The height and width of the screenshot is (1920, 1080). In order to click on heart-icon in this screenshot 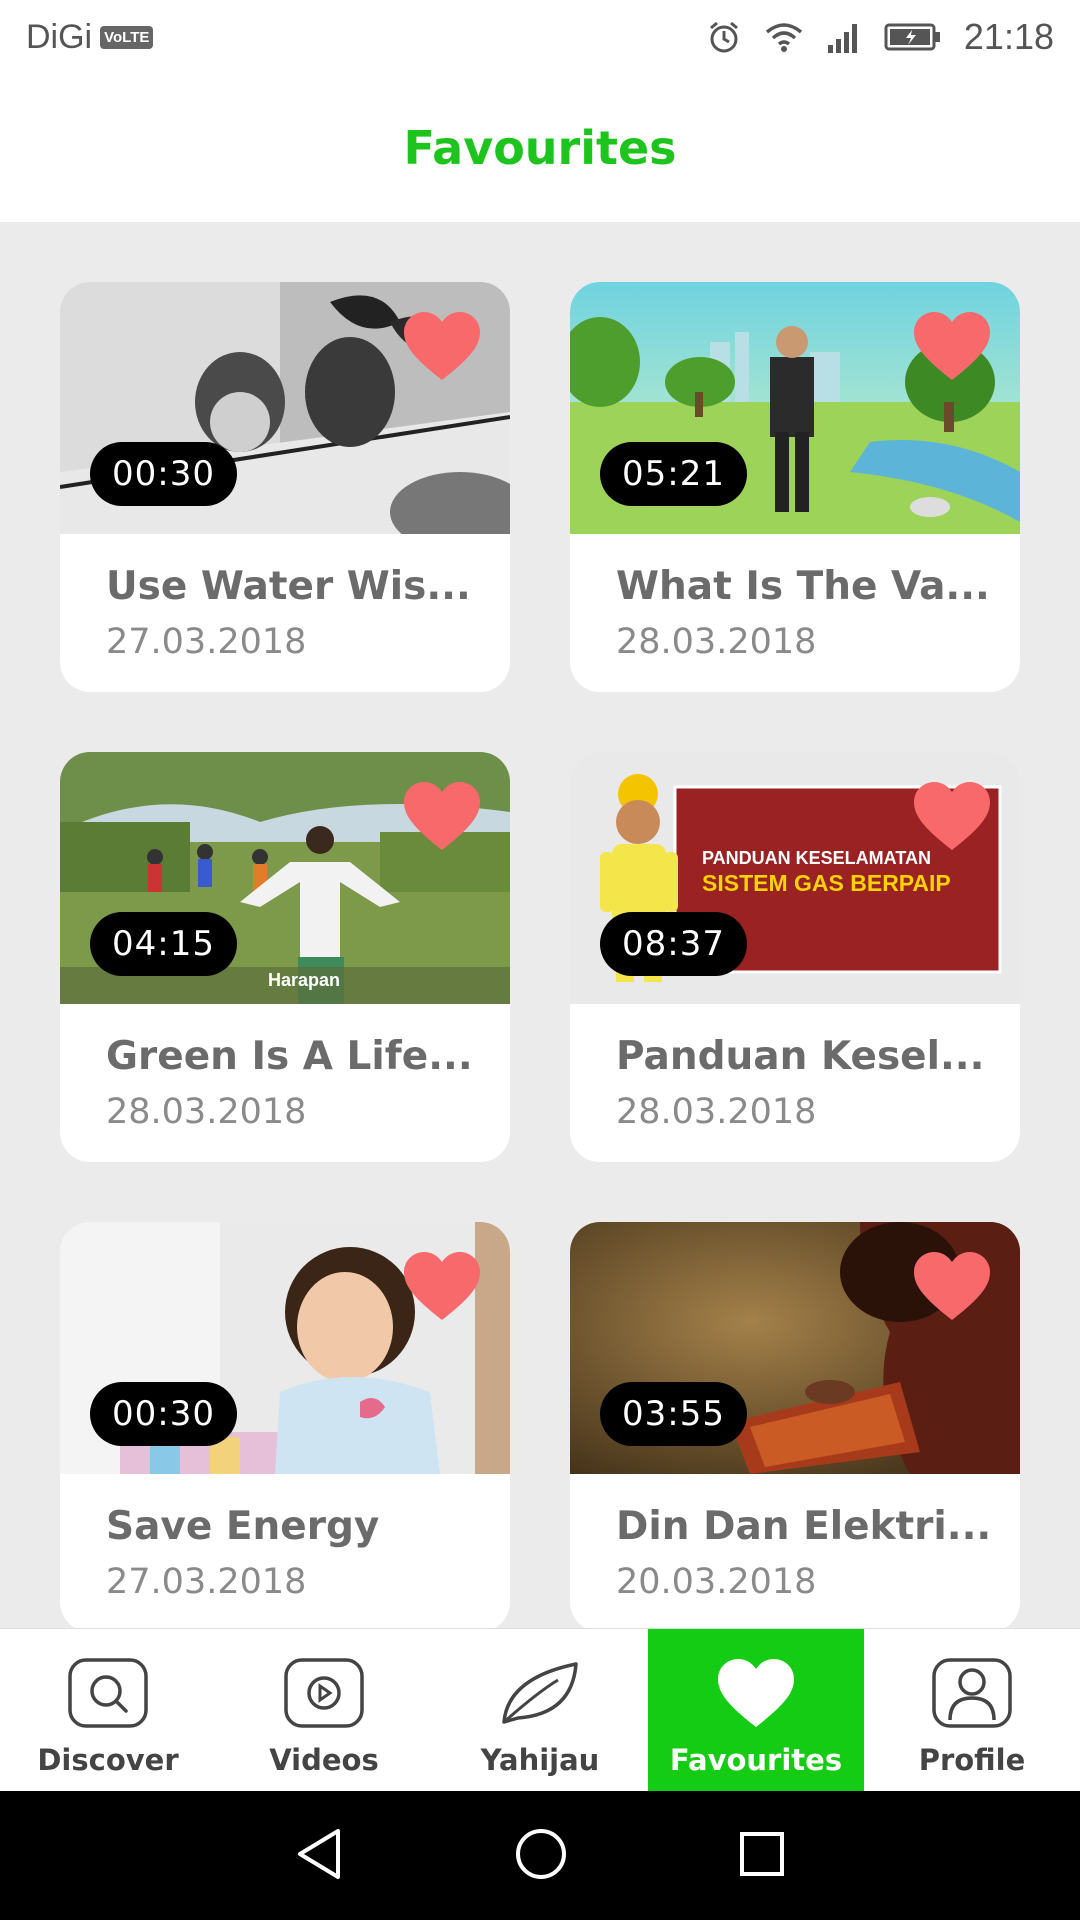, I will do `click(756, 1693)`.